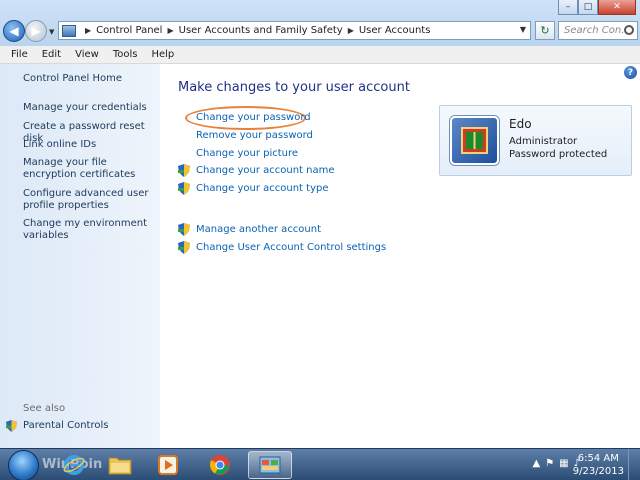  What do you see at coordinates (129, 30) in the screenshot?
I see `breadcrumb-control-panel: Control Panel` at bounding box center [129, 30].